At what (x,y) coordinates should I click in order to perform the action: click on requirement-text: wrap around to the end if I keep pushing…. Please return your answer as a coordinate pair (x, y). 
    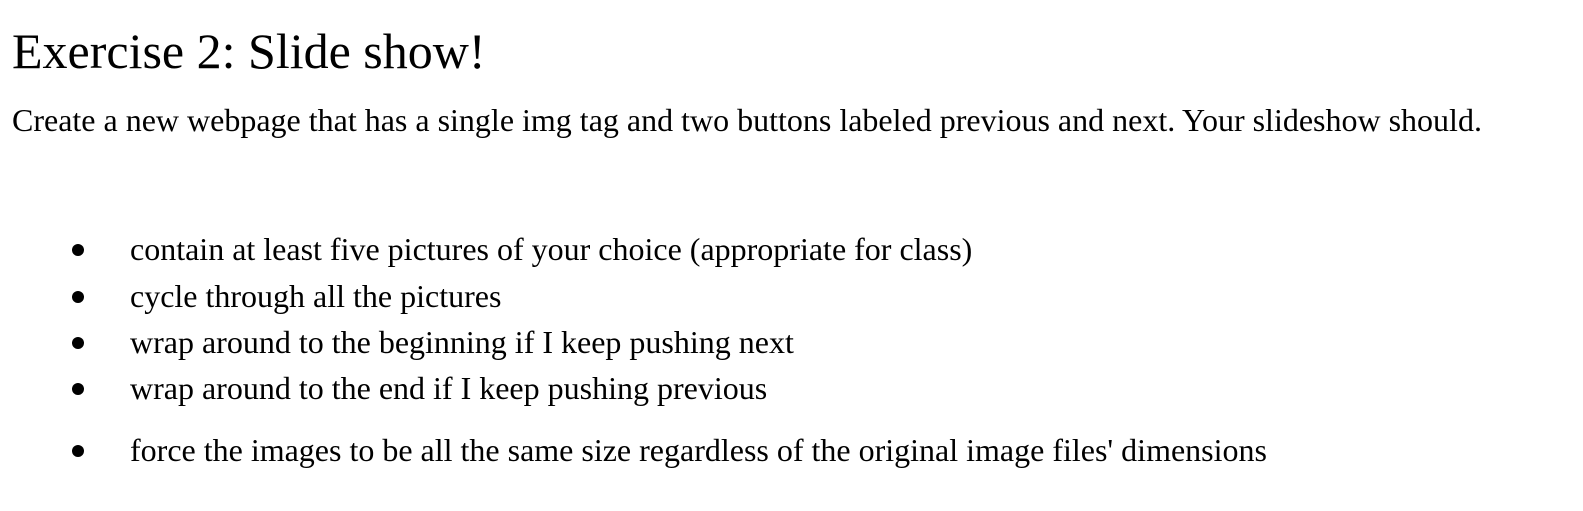
    Looking at the image, I should click on (449, 388).